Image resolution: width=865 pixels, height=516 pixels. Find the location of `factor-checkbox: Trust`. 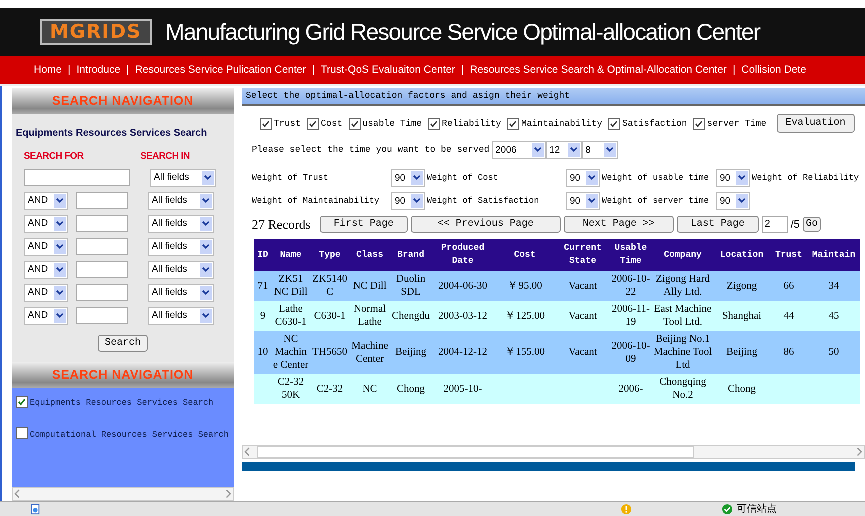

factor-checkbox: Trust is located at coordinates (281, 124).